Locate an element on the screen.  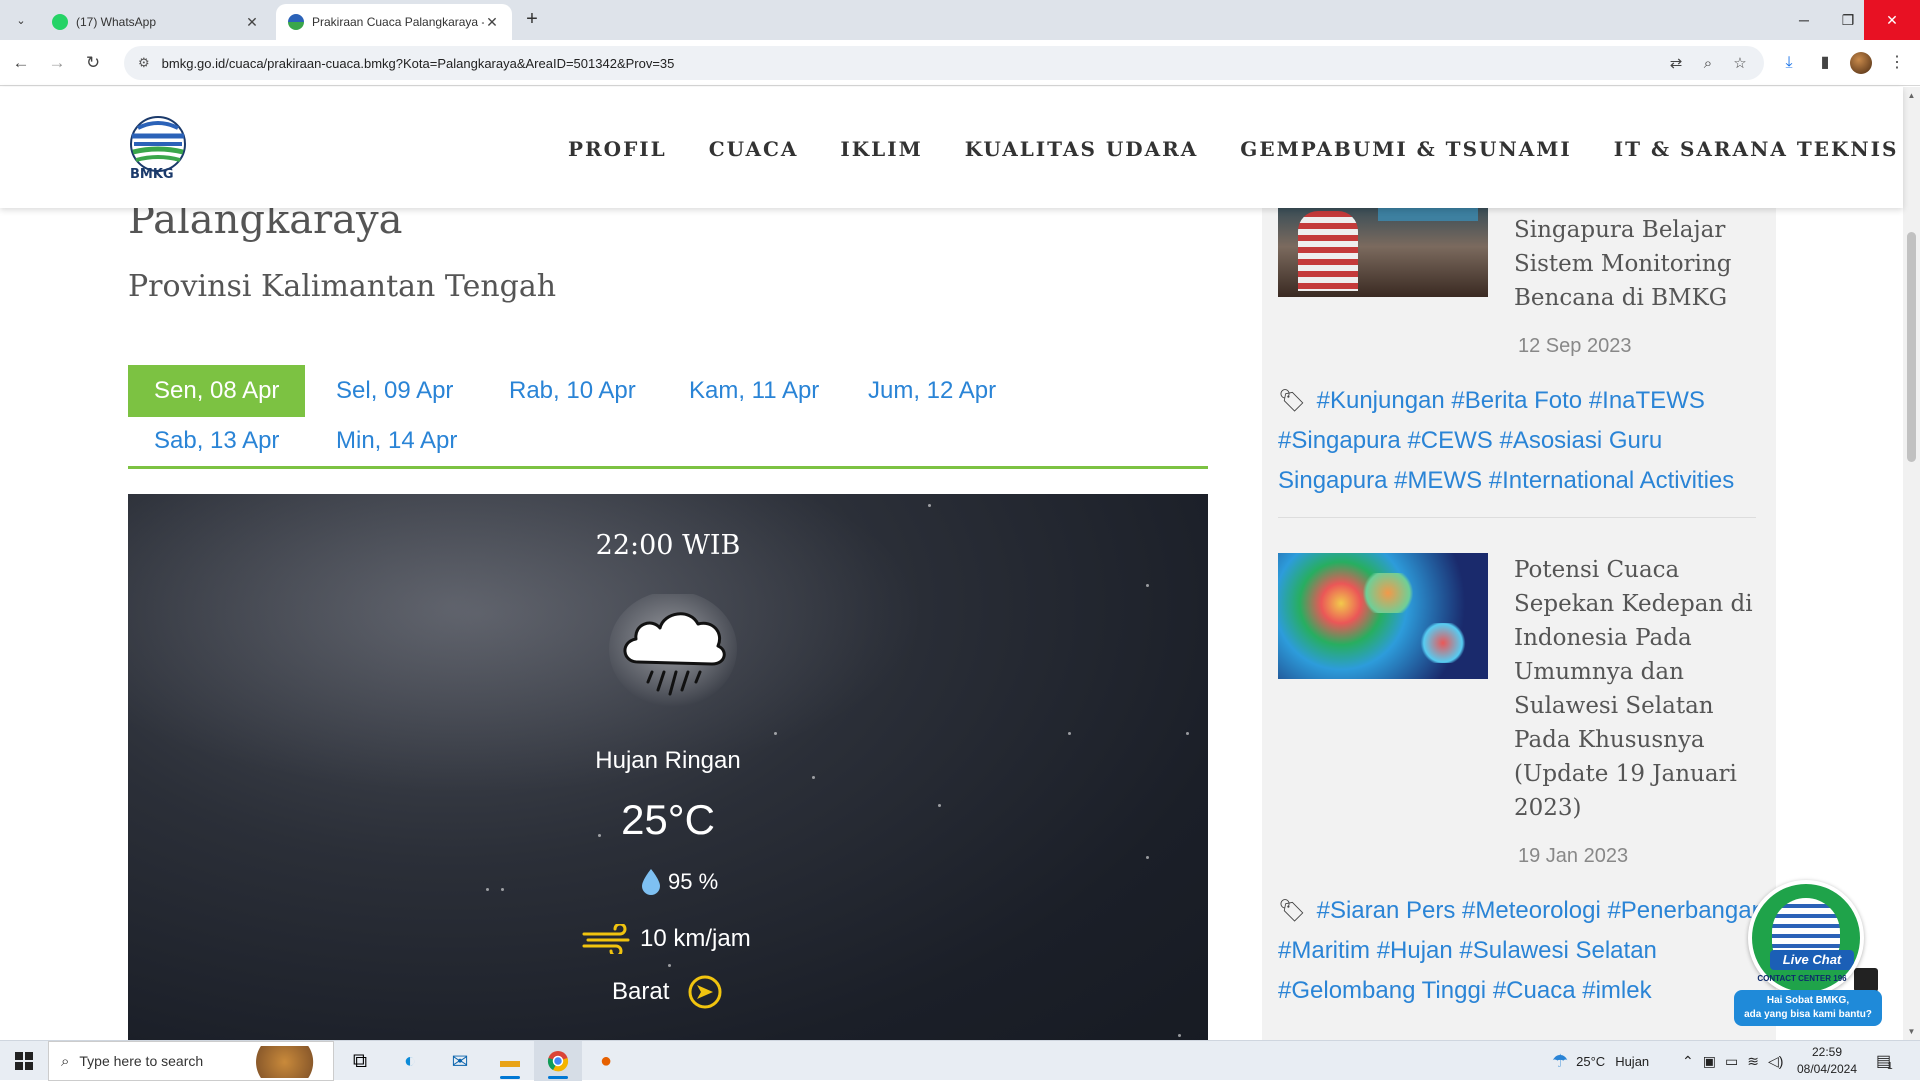
tab-bmkg: Prakiraan Cuaca Palangkaraya - ✕ is located at coordinates (394, 22).